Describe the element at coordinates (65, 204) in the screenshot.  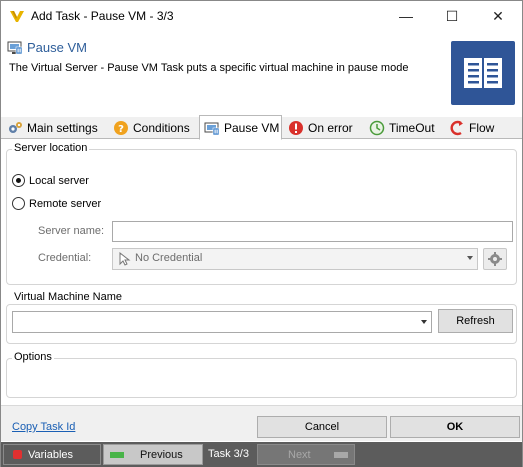
I see `remote-server-label: Remote server` at that location.